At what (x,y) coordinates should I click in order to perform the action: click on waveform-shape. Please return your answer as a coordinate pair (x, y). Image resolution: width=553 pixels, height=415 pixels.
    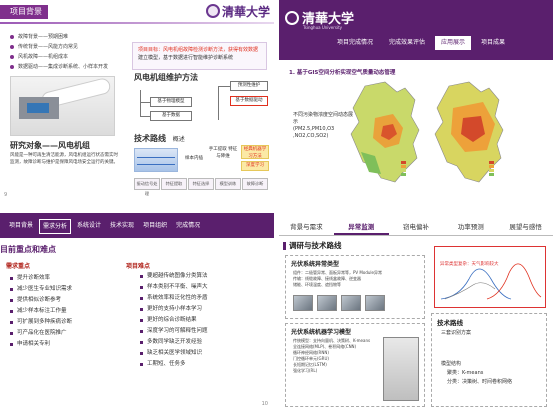
    Looking at the image, I should click on (156, 161).